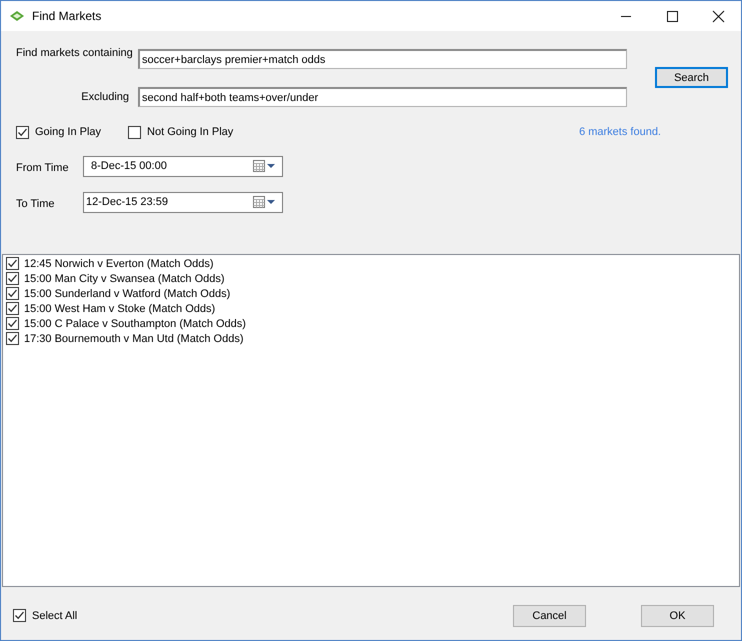  What do you see at coordinates (36, 203) in the screenshot?
I see `field-label: To Time` at bounding box center [36, 203].